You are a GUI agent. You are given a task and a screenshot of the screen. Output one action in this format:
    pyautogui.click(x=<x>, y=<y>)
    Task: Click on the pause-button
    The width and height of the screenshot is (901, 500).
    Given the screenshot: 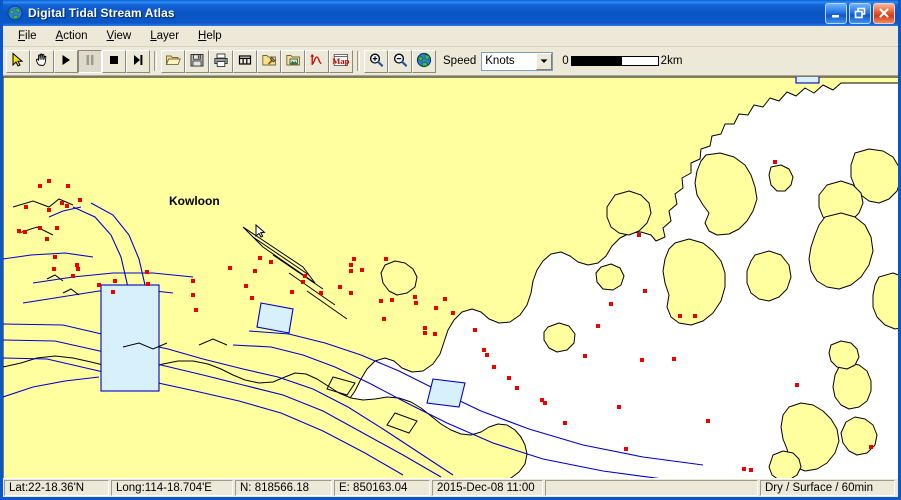 What is the action you would take?
    pyautogui.click(x=90, y=61)
    